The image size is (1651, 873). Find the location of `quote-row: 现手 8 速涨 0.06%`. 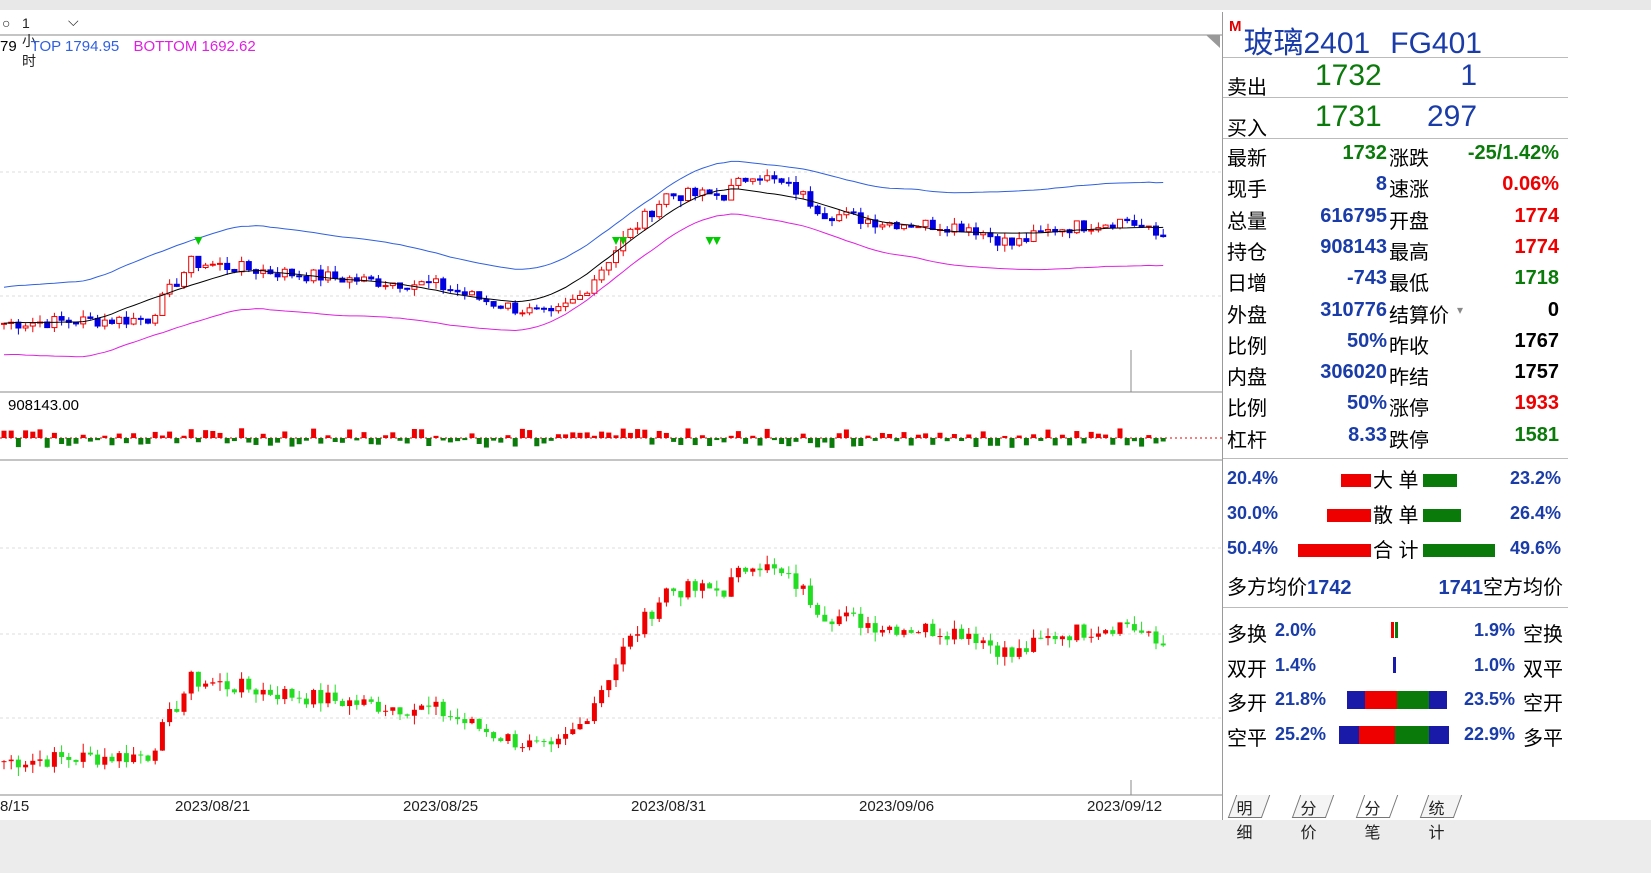

quote-row: 现手 8 速涨 0.06% is located at coordinates (1395, 186).